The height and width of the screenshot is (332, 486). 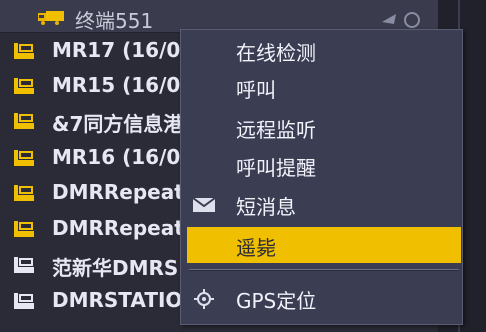 What do you see at coordinates (256, 90) in the screenshot?
I see `menu-item-label: 呼叫` at bounding box center [256, 90].